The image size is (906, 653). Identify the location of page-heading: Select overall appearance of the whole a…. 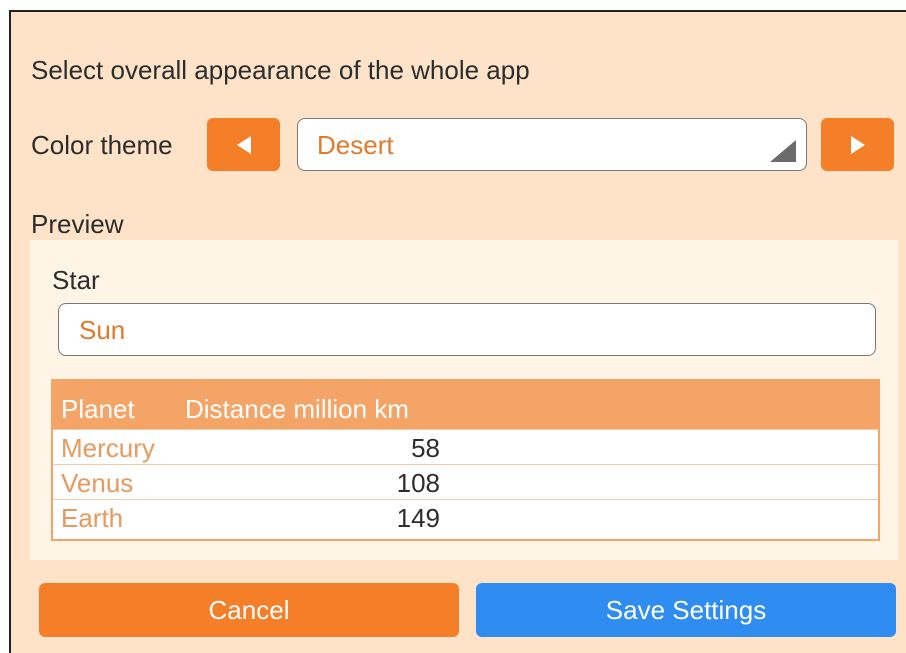
(280, 70).